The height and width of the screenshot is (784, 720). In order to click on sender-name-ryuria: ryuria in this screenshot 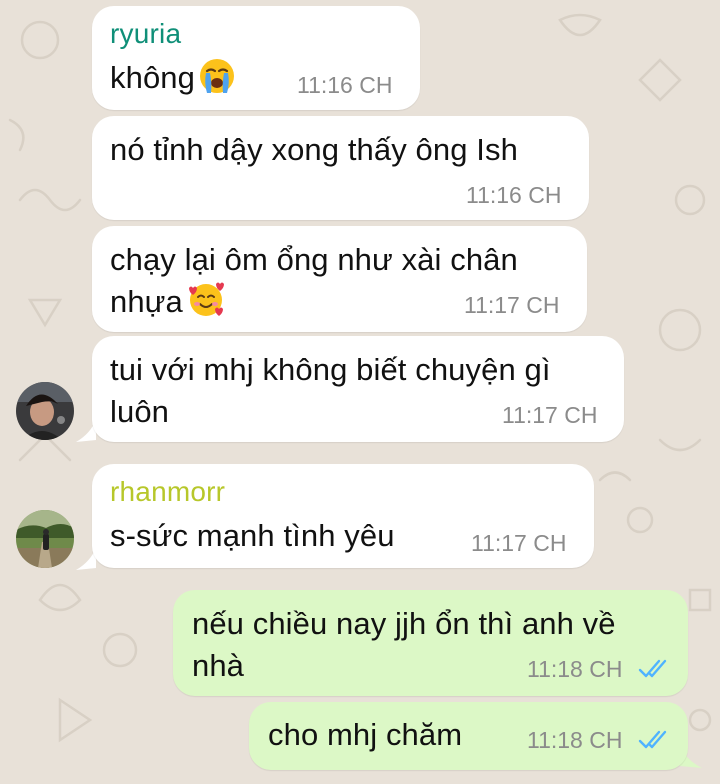, I will do `click(145, 34)`.